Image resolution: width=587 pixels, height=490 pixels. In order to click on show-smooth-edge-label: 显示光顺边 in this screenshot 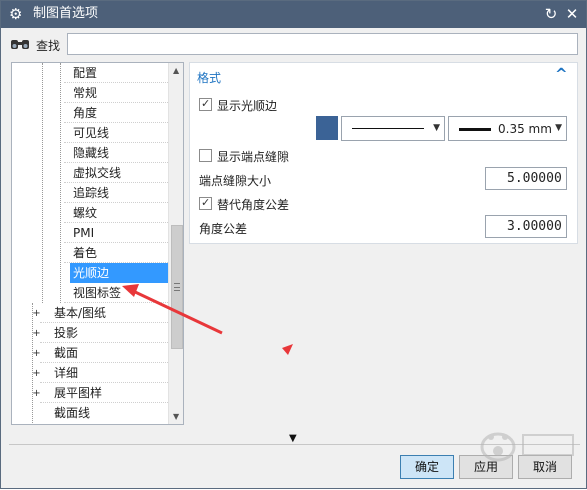, I will do `click(247, 106)`.